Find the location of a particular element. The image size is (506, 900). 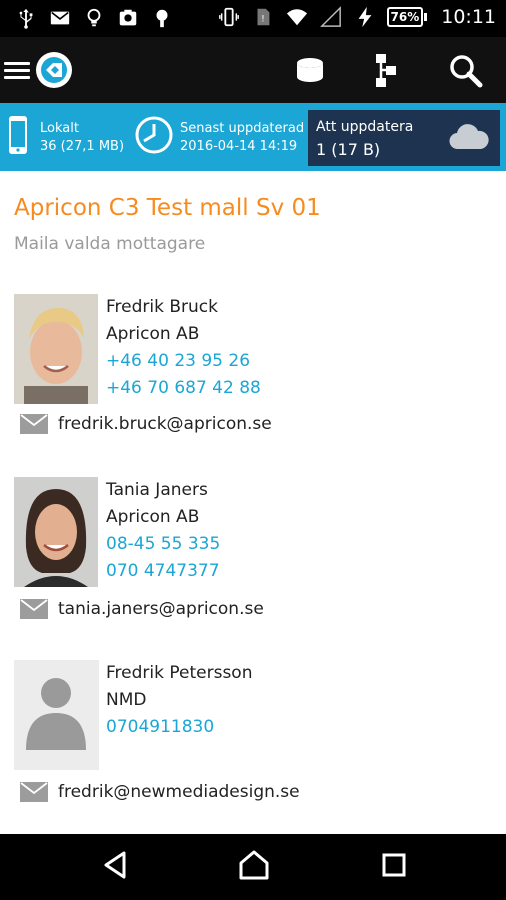

recents-button is located at coordinates (394, 867).